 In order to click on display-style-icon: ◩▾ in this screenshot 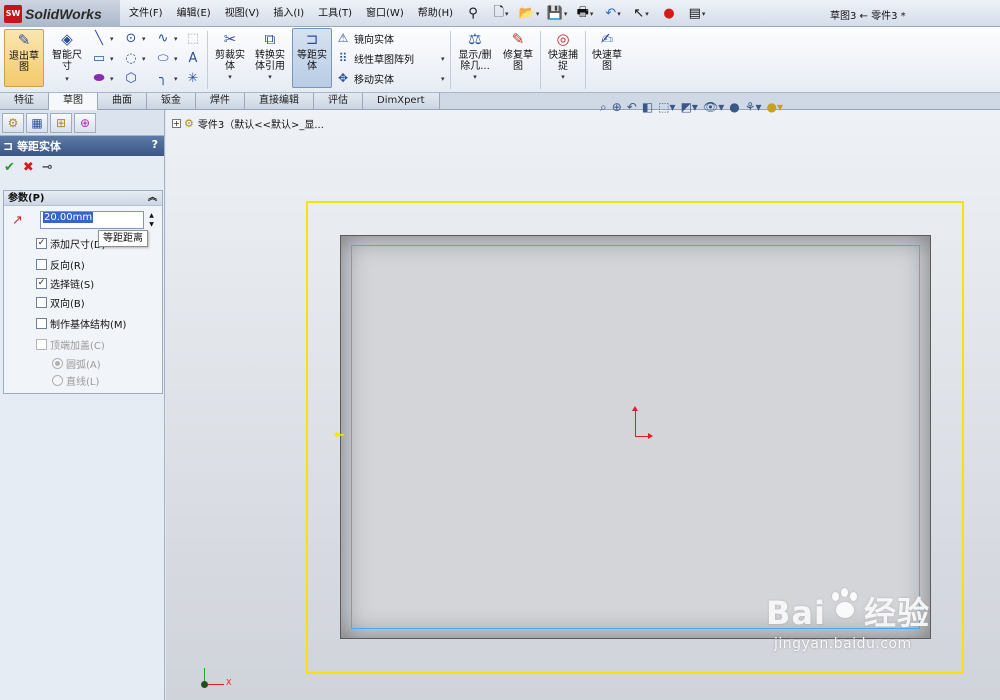, I will do `click(689, 107)`.